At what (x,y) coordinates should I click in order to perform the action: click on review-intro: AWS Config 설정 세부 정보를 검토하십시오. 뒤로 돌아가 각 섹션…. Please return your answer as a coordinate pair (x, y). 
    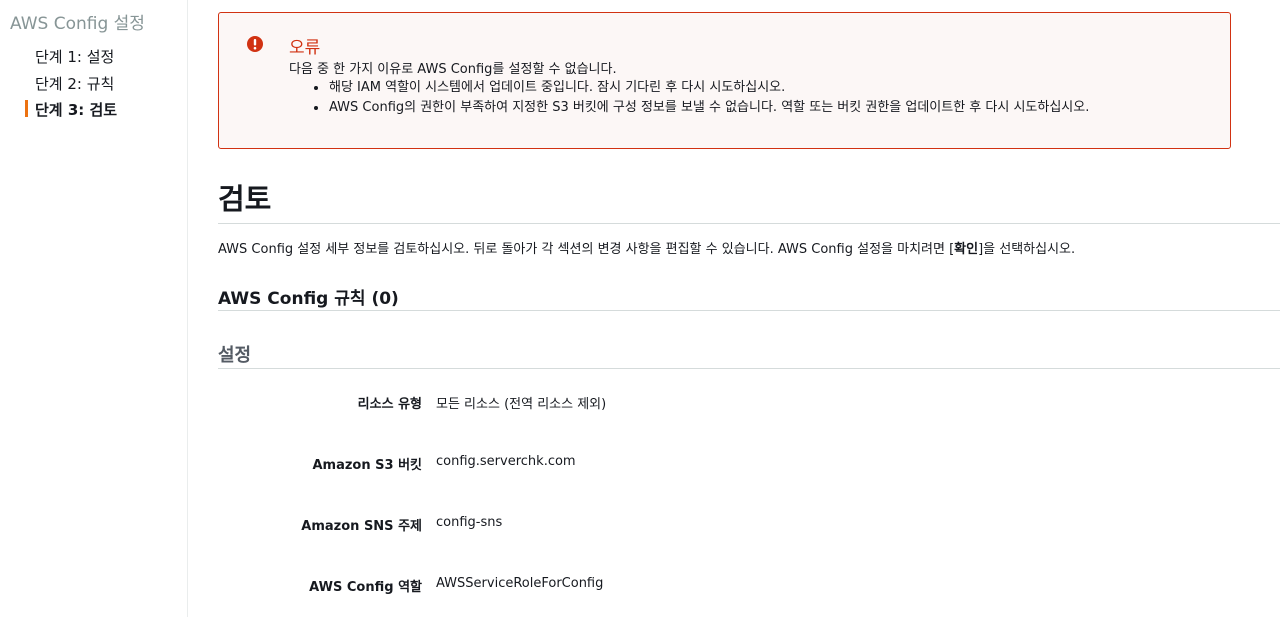
    Looking at the image, I should click on (646, 247).